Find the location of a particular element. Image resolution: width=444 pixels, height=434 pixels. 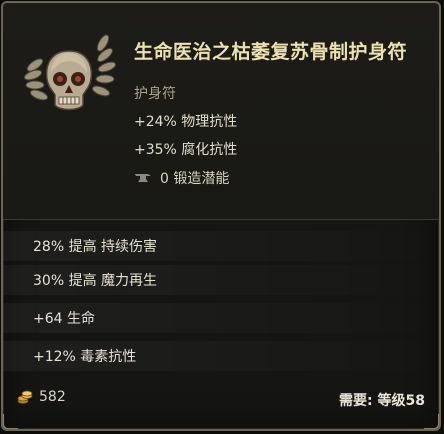

affix-text: 30% 提高 魔力再生 is located at coordinates (95, 281).